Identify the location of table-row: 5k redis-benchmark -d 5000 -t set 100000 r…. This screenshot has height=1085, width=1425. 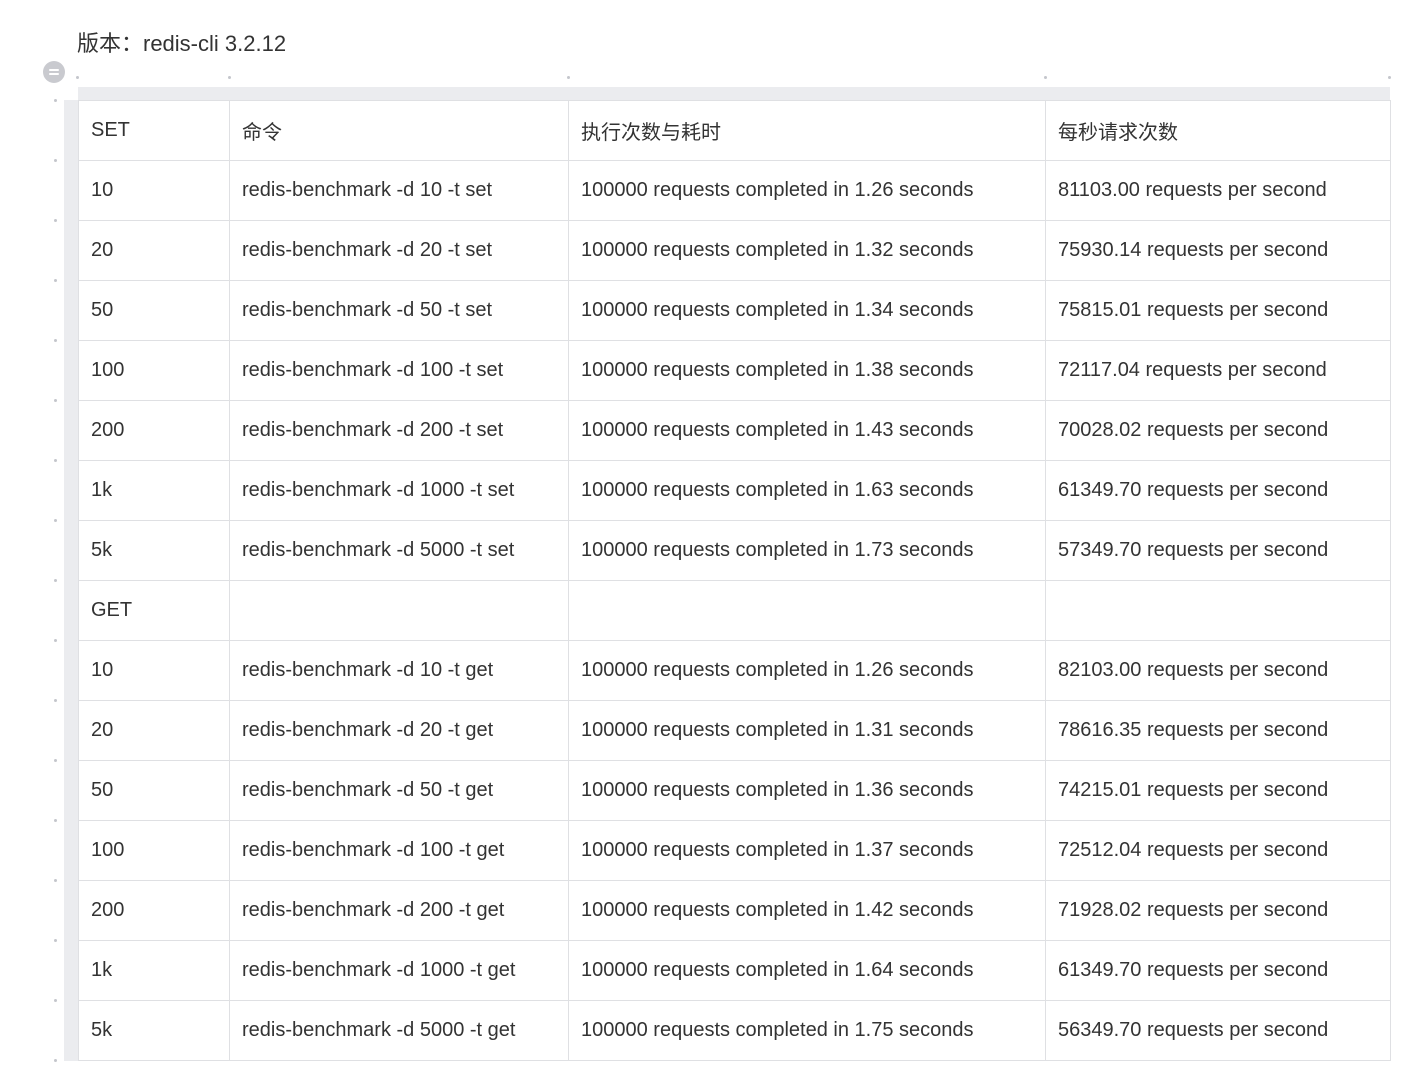
(734, 550).